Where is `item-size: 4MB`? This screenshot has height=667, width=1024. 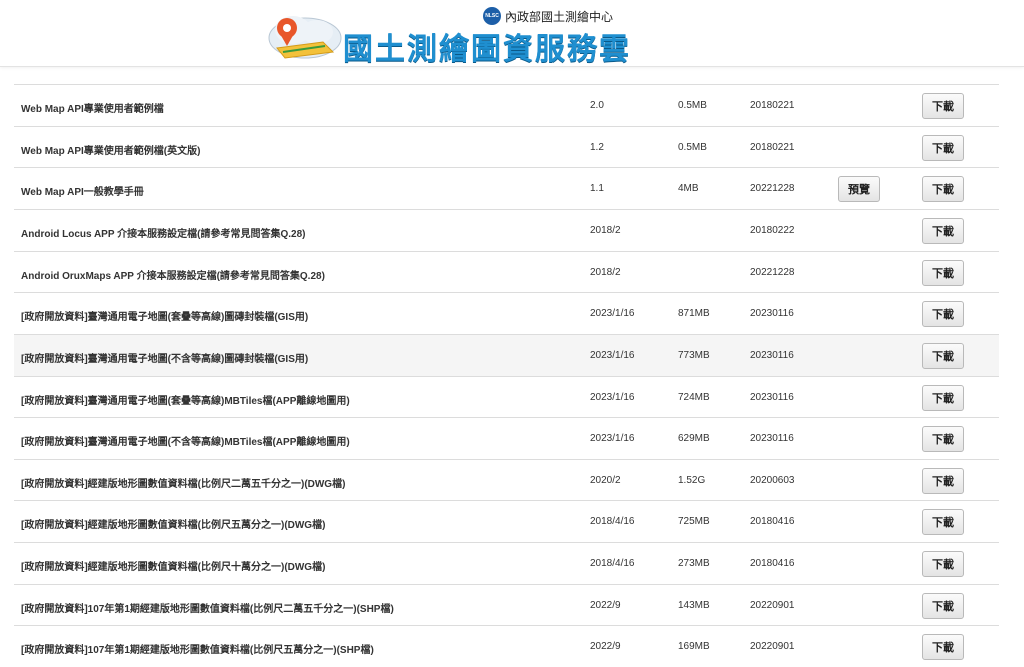
item-size: 4MB is located at coordinates (688, 188).